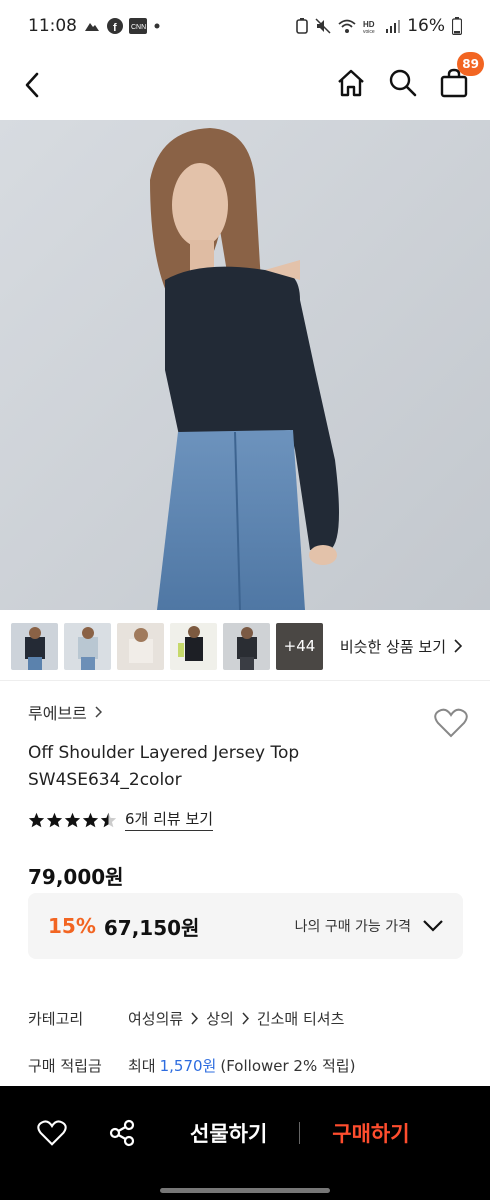 The image size is (490, 1200). Describe the element at coordinates (347, 26) in the screenshot. I see `wifi-icon` at that location.